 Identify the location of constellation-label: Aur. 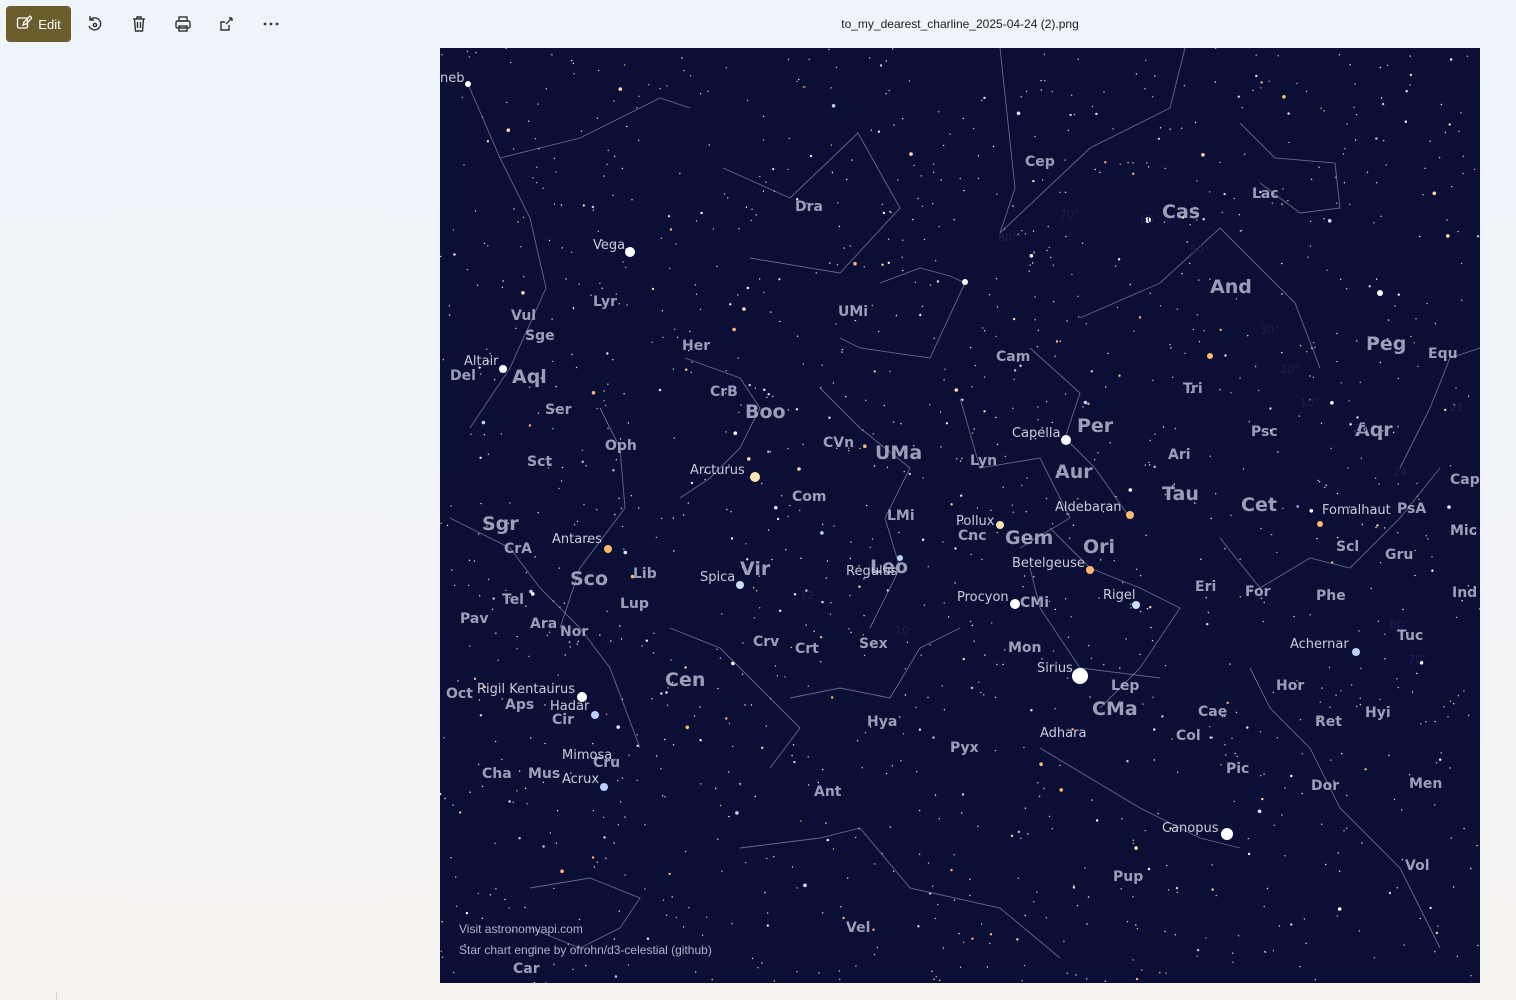
(1074, 472).